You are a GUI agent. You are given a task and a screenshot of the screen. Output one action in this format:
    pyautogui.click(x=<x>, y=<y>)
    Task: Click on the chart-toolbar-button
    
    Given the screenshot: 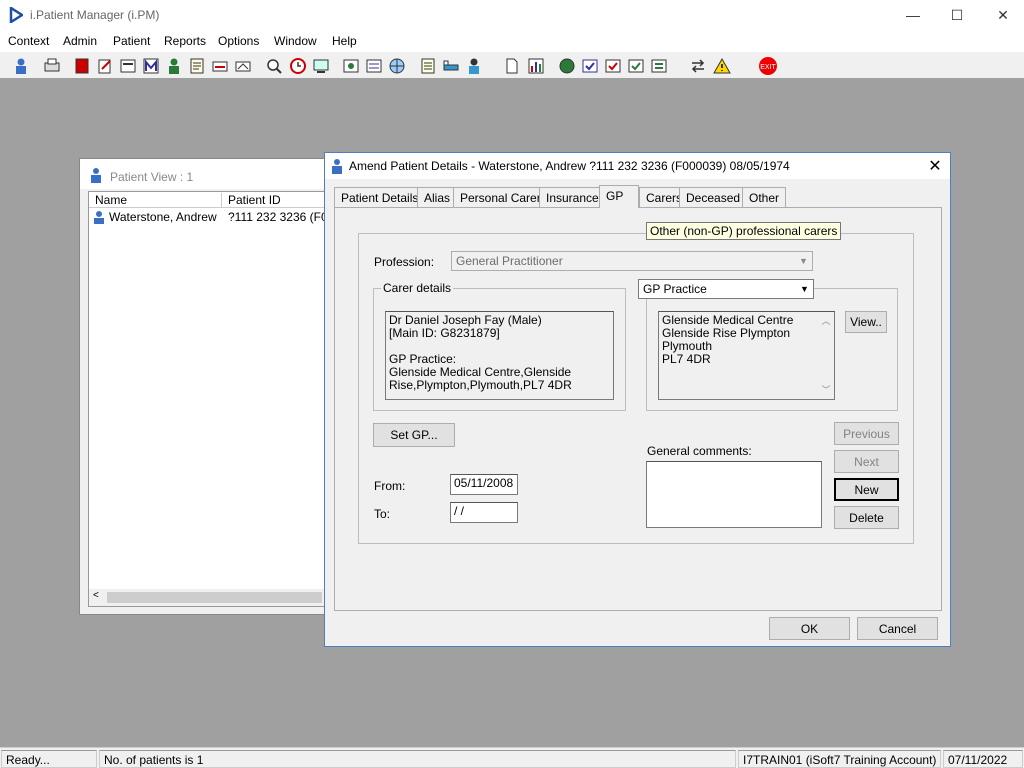 What is the action you would take?
    pyautogui.click(x=536, y=66)
    